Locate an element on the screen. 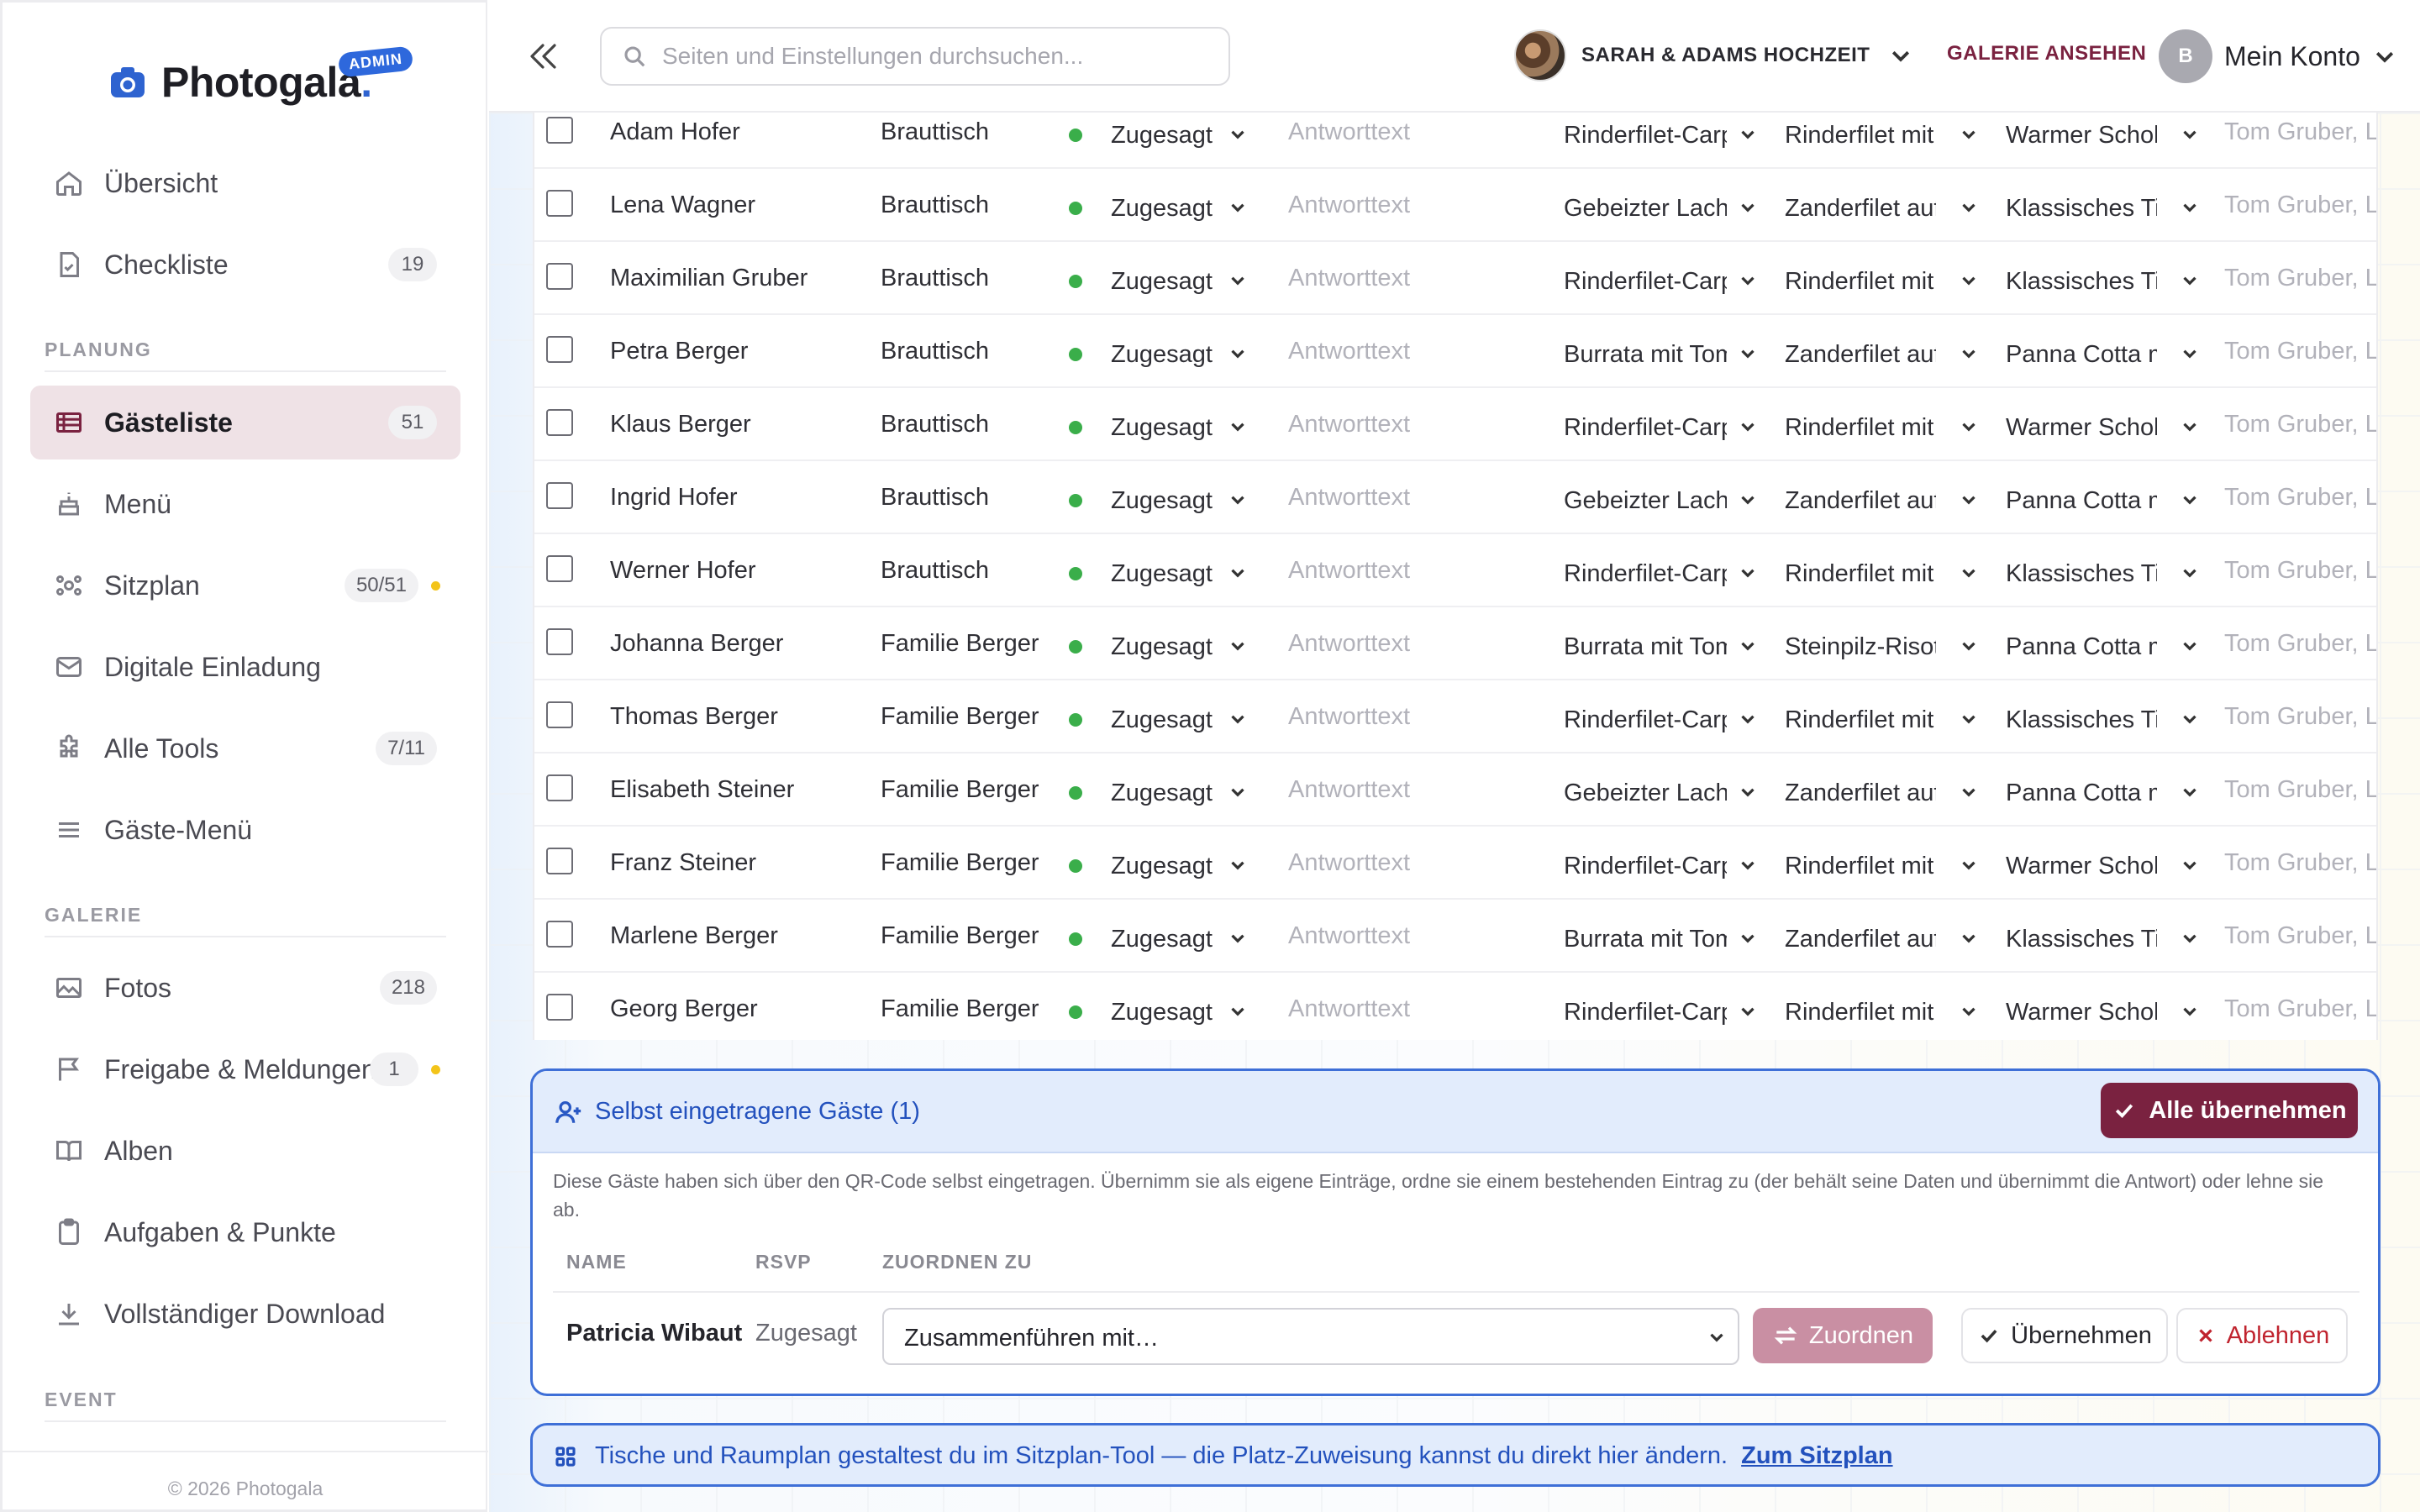  sidebar-item-uebersicht: Übersicht is located at coordinates (245, 183).